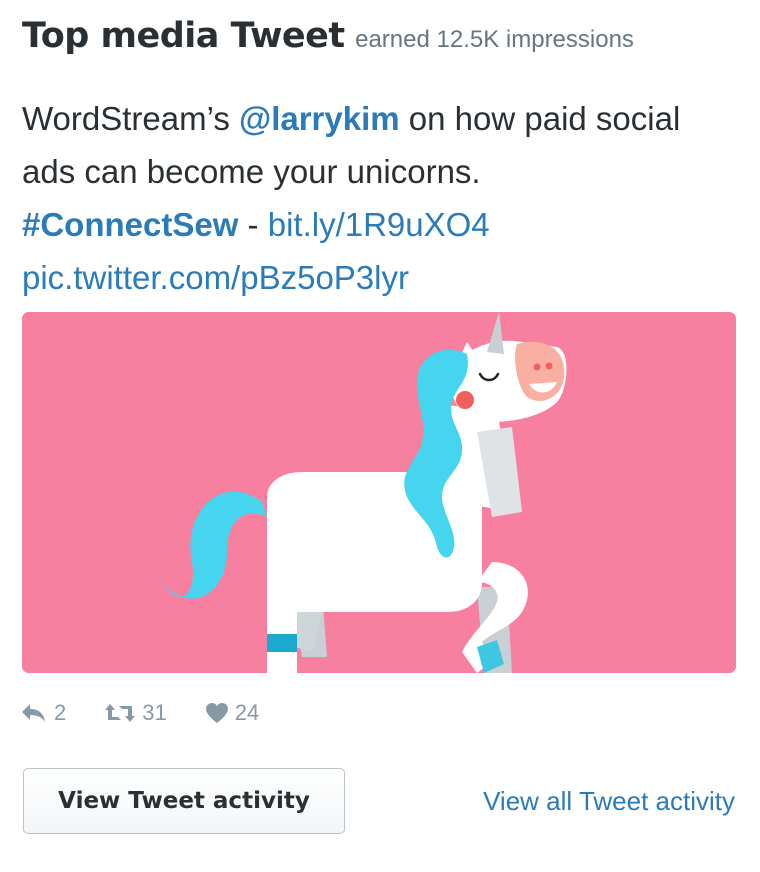  Describe the element at coordinates (131, 118) in the screenshot. I see `tweet-text-prefix: WordStream’s` at that location.